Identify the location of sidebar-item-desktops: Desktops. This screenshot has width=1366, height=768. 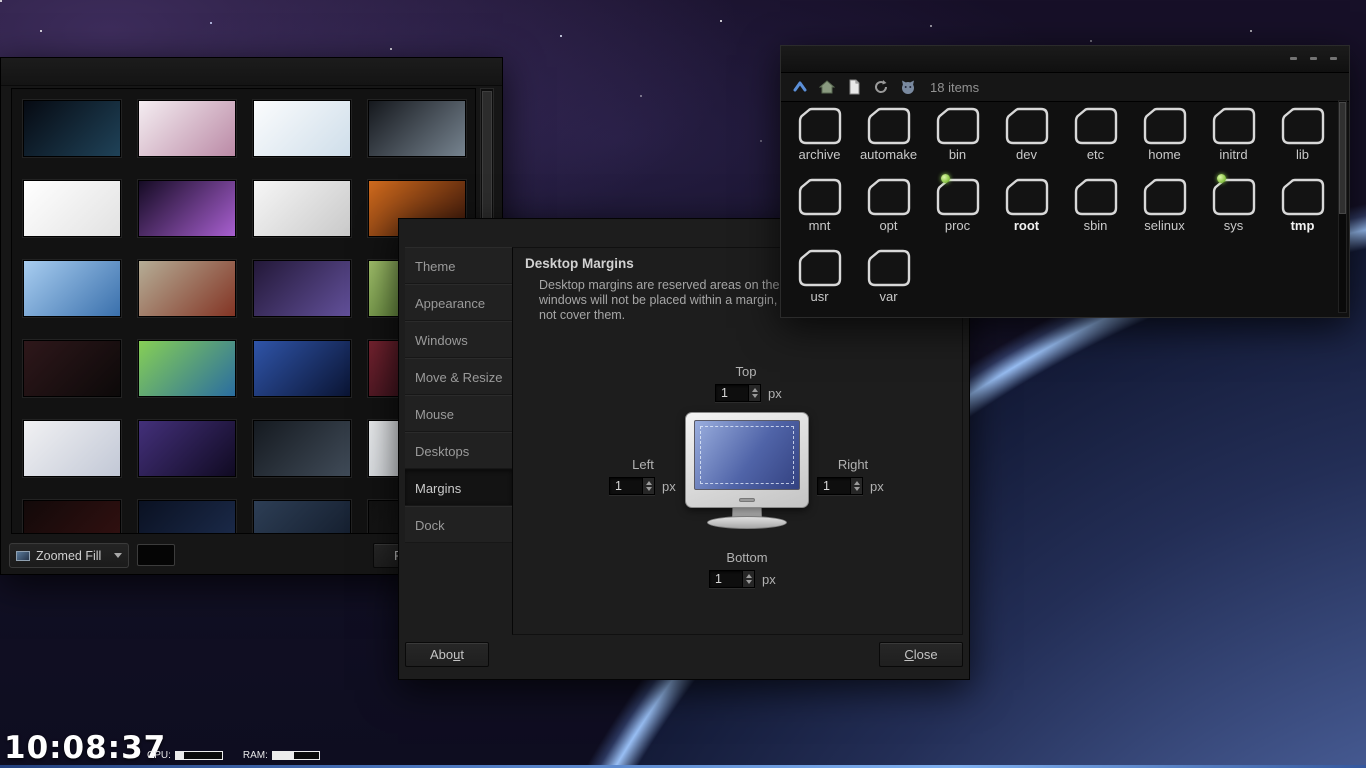
(458, 450).